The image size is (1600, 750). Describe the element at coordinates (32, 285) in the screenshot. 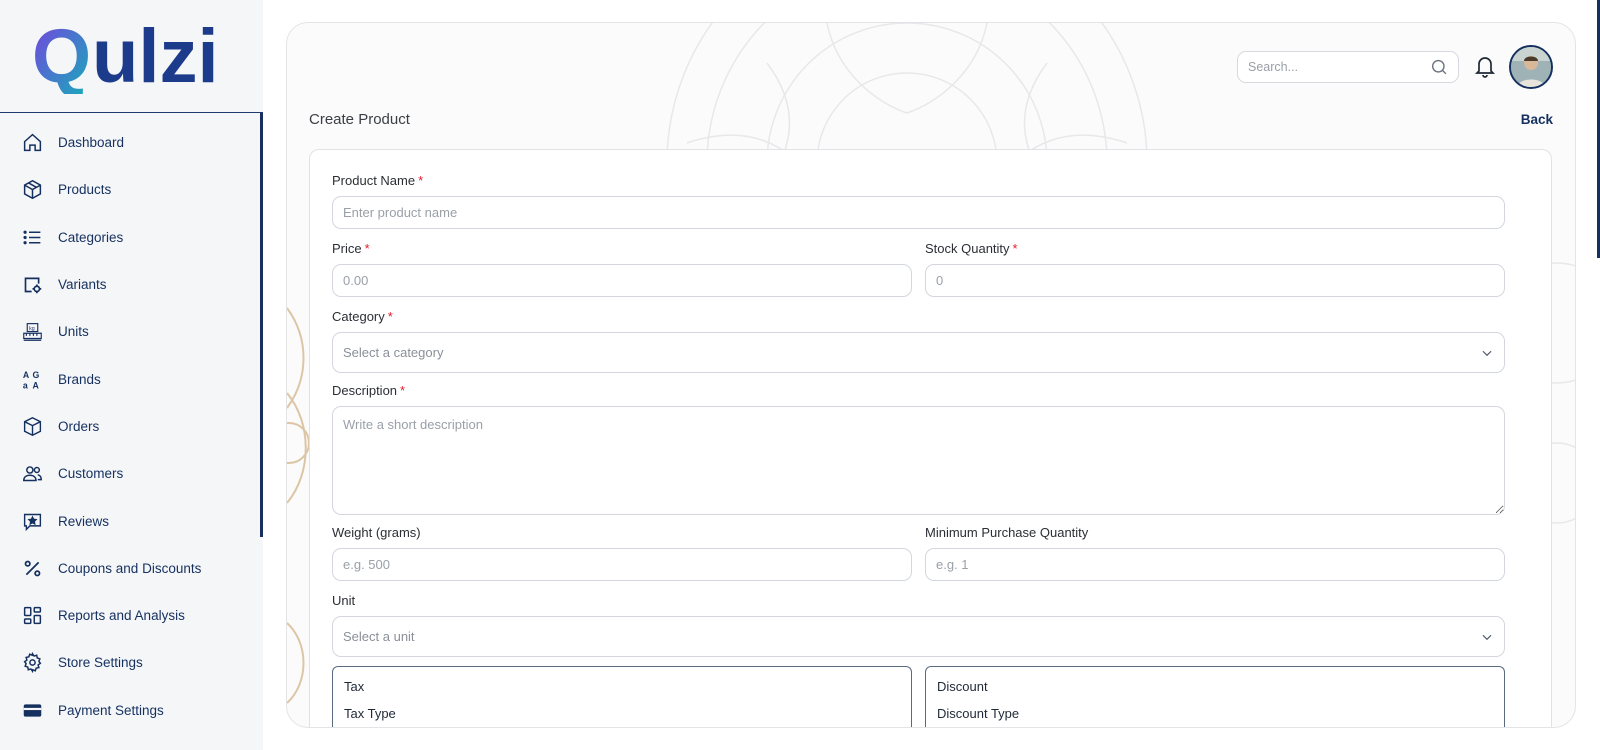

I see `variants-icon` at that location.